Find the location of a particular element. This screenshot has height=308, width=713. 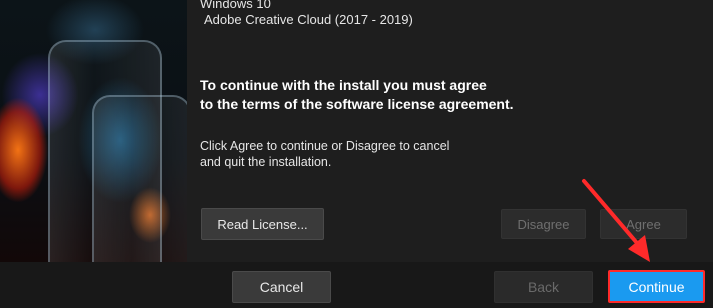

product-label: Adobe Creative Cloud (2017 - 2019) is located at coordinates (308, 19).